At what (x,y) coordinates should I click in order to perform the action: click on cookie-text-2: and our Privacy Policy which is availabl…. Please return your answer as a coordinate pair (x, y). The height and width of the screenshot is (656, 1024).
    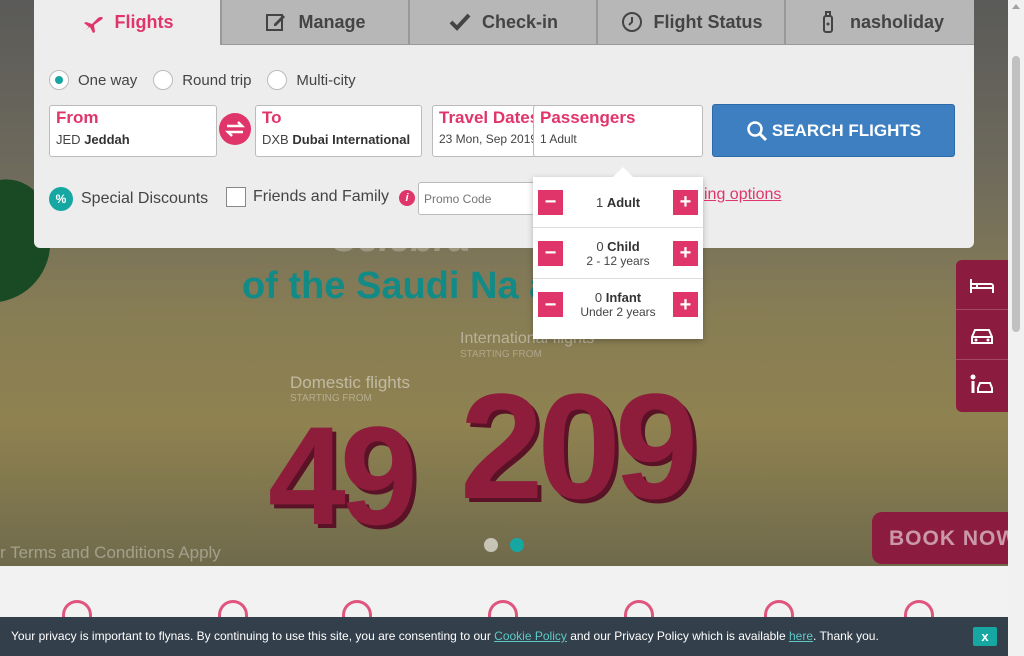
    Looking at the image, I should click on (677, 636).